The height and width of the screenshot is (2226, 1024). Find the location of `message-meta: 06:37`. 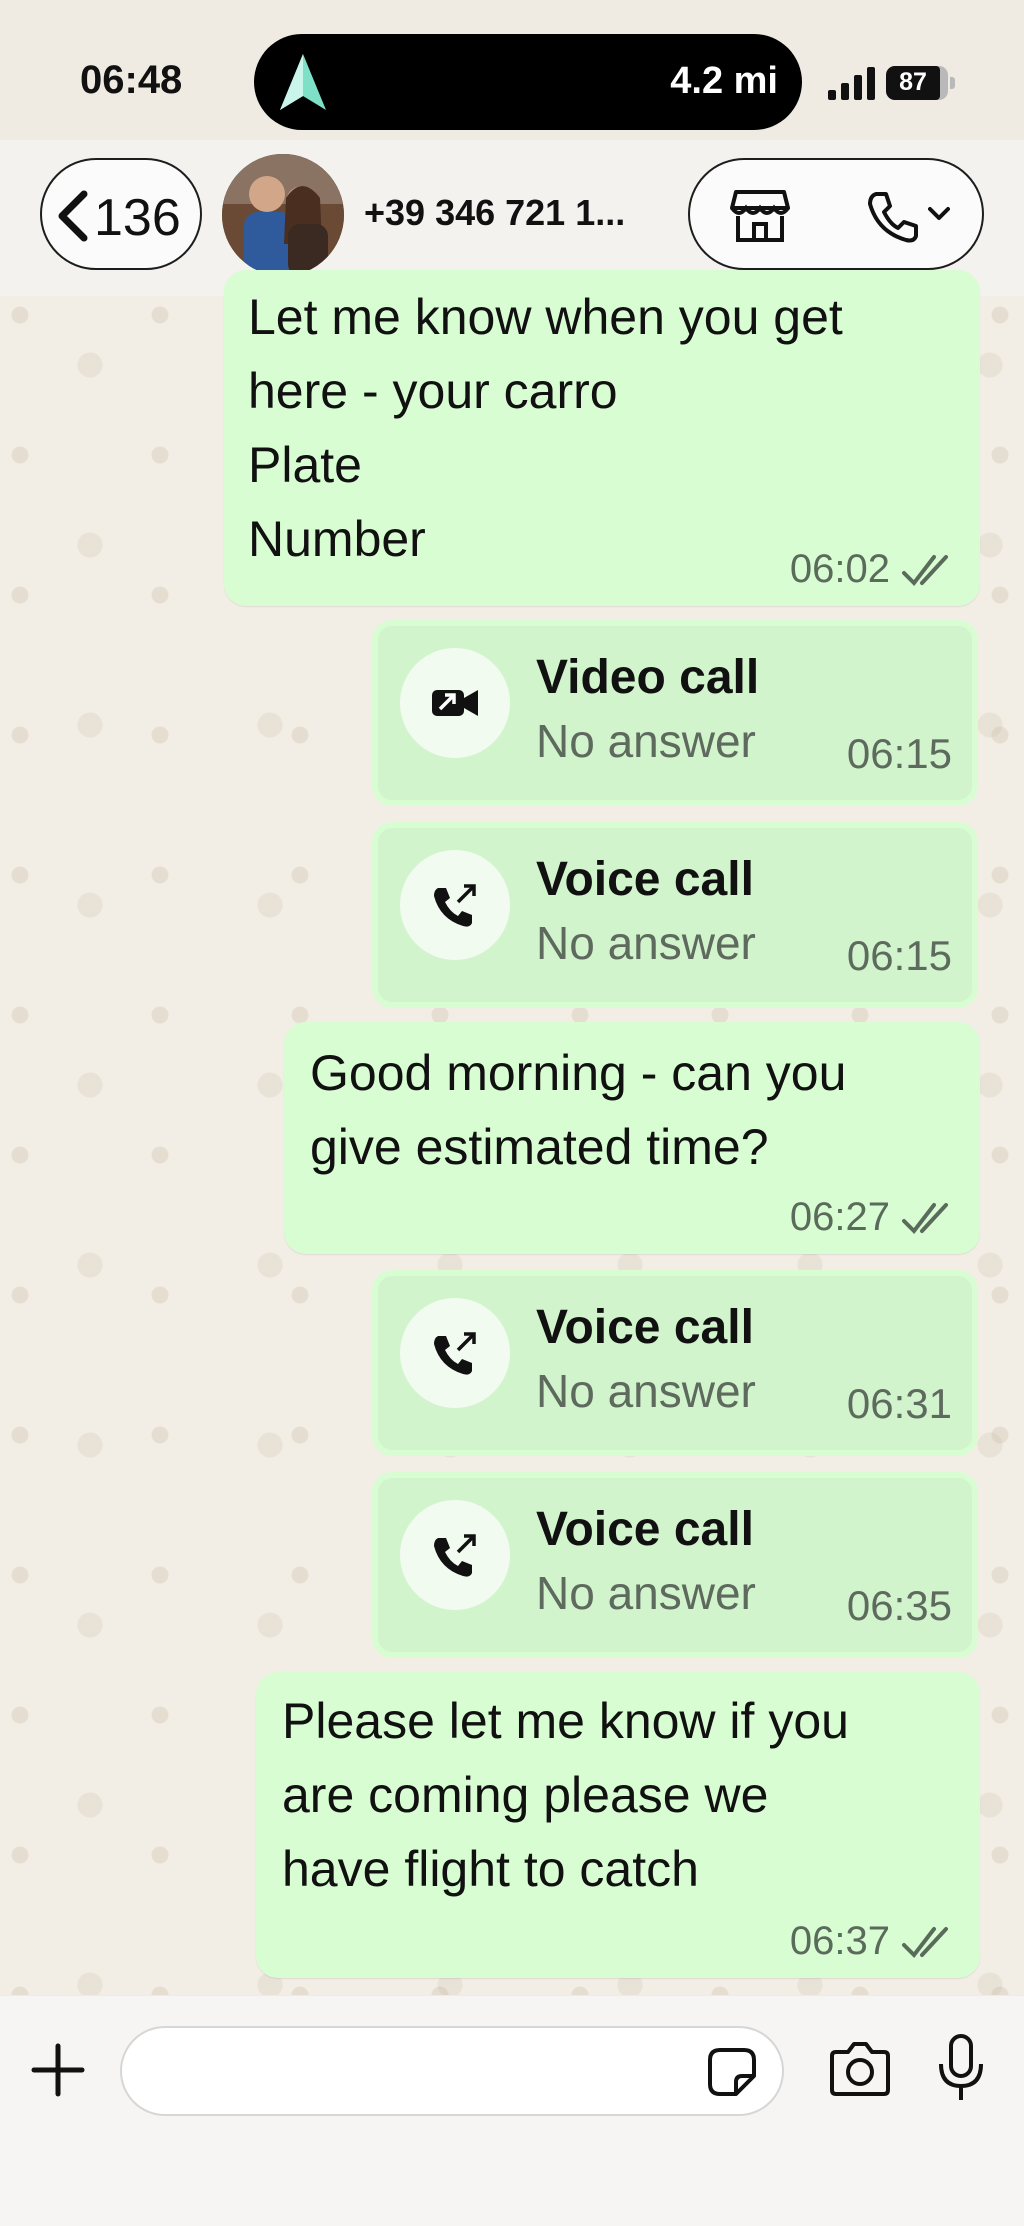

message-meta: 06:37 is located at coordinates (874, 1941).